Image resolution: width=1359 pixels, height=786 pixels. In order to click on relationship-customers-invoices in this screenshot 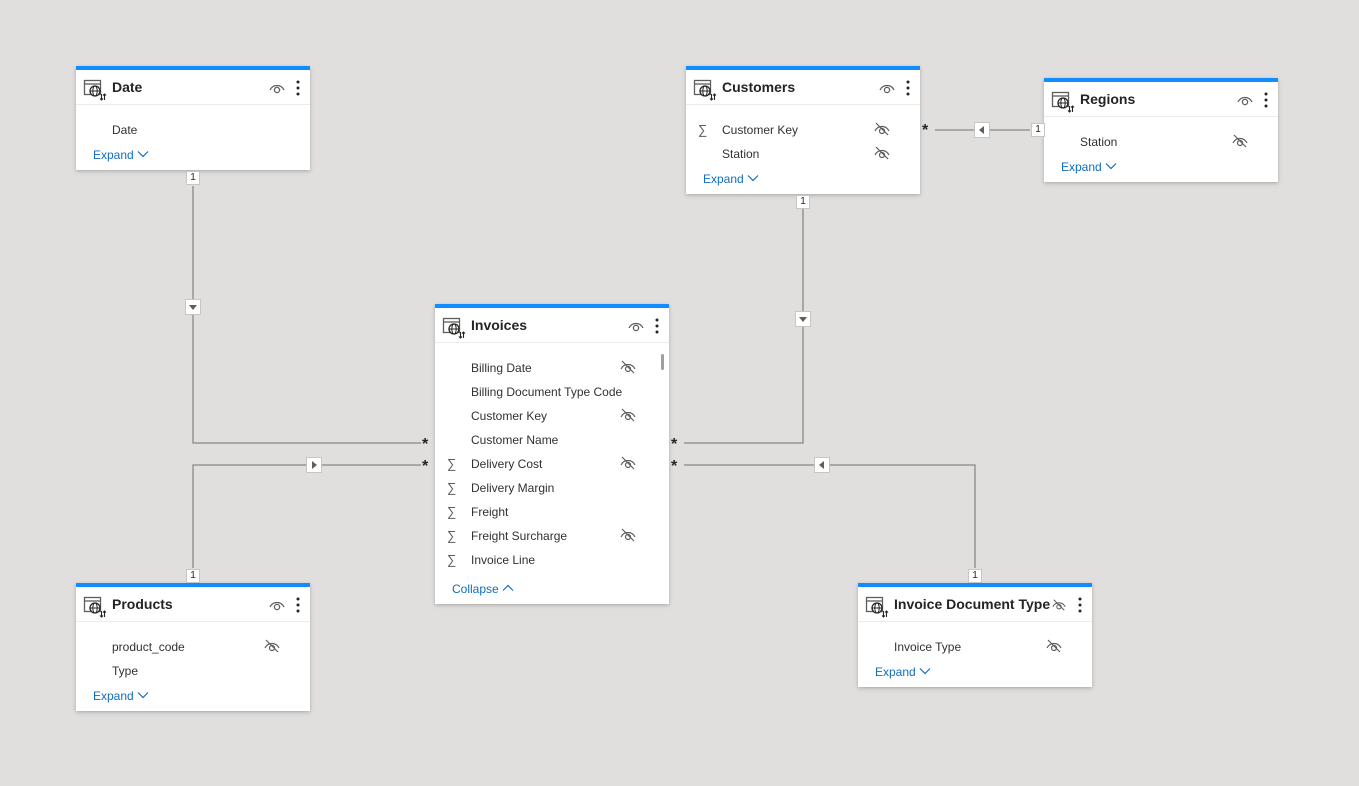, I will do `click(744, 326)`.